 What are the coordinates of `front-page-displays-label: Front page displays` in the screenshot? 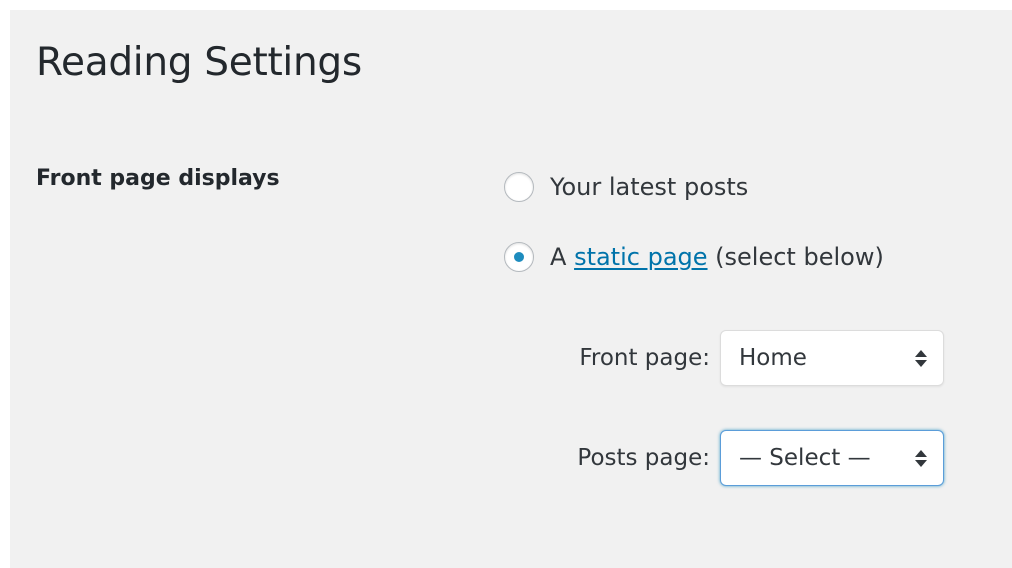 It's located at (158, 178).